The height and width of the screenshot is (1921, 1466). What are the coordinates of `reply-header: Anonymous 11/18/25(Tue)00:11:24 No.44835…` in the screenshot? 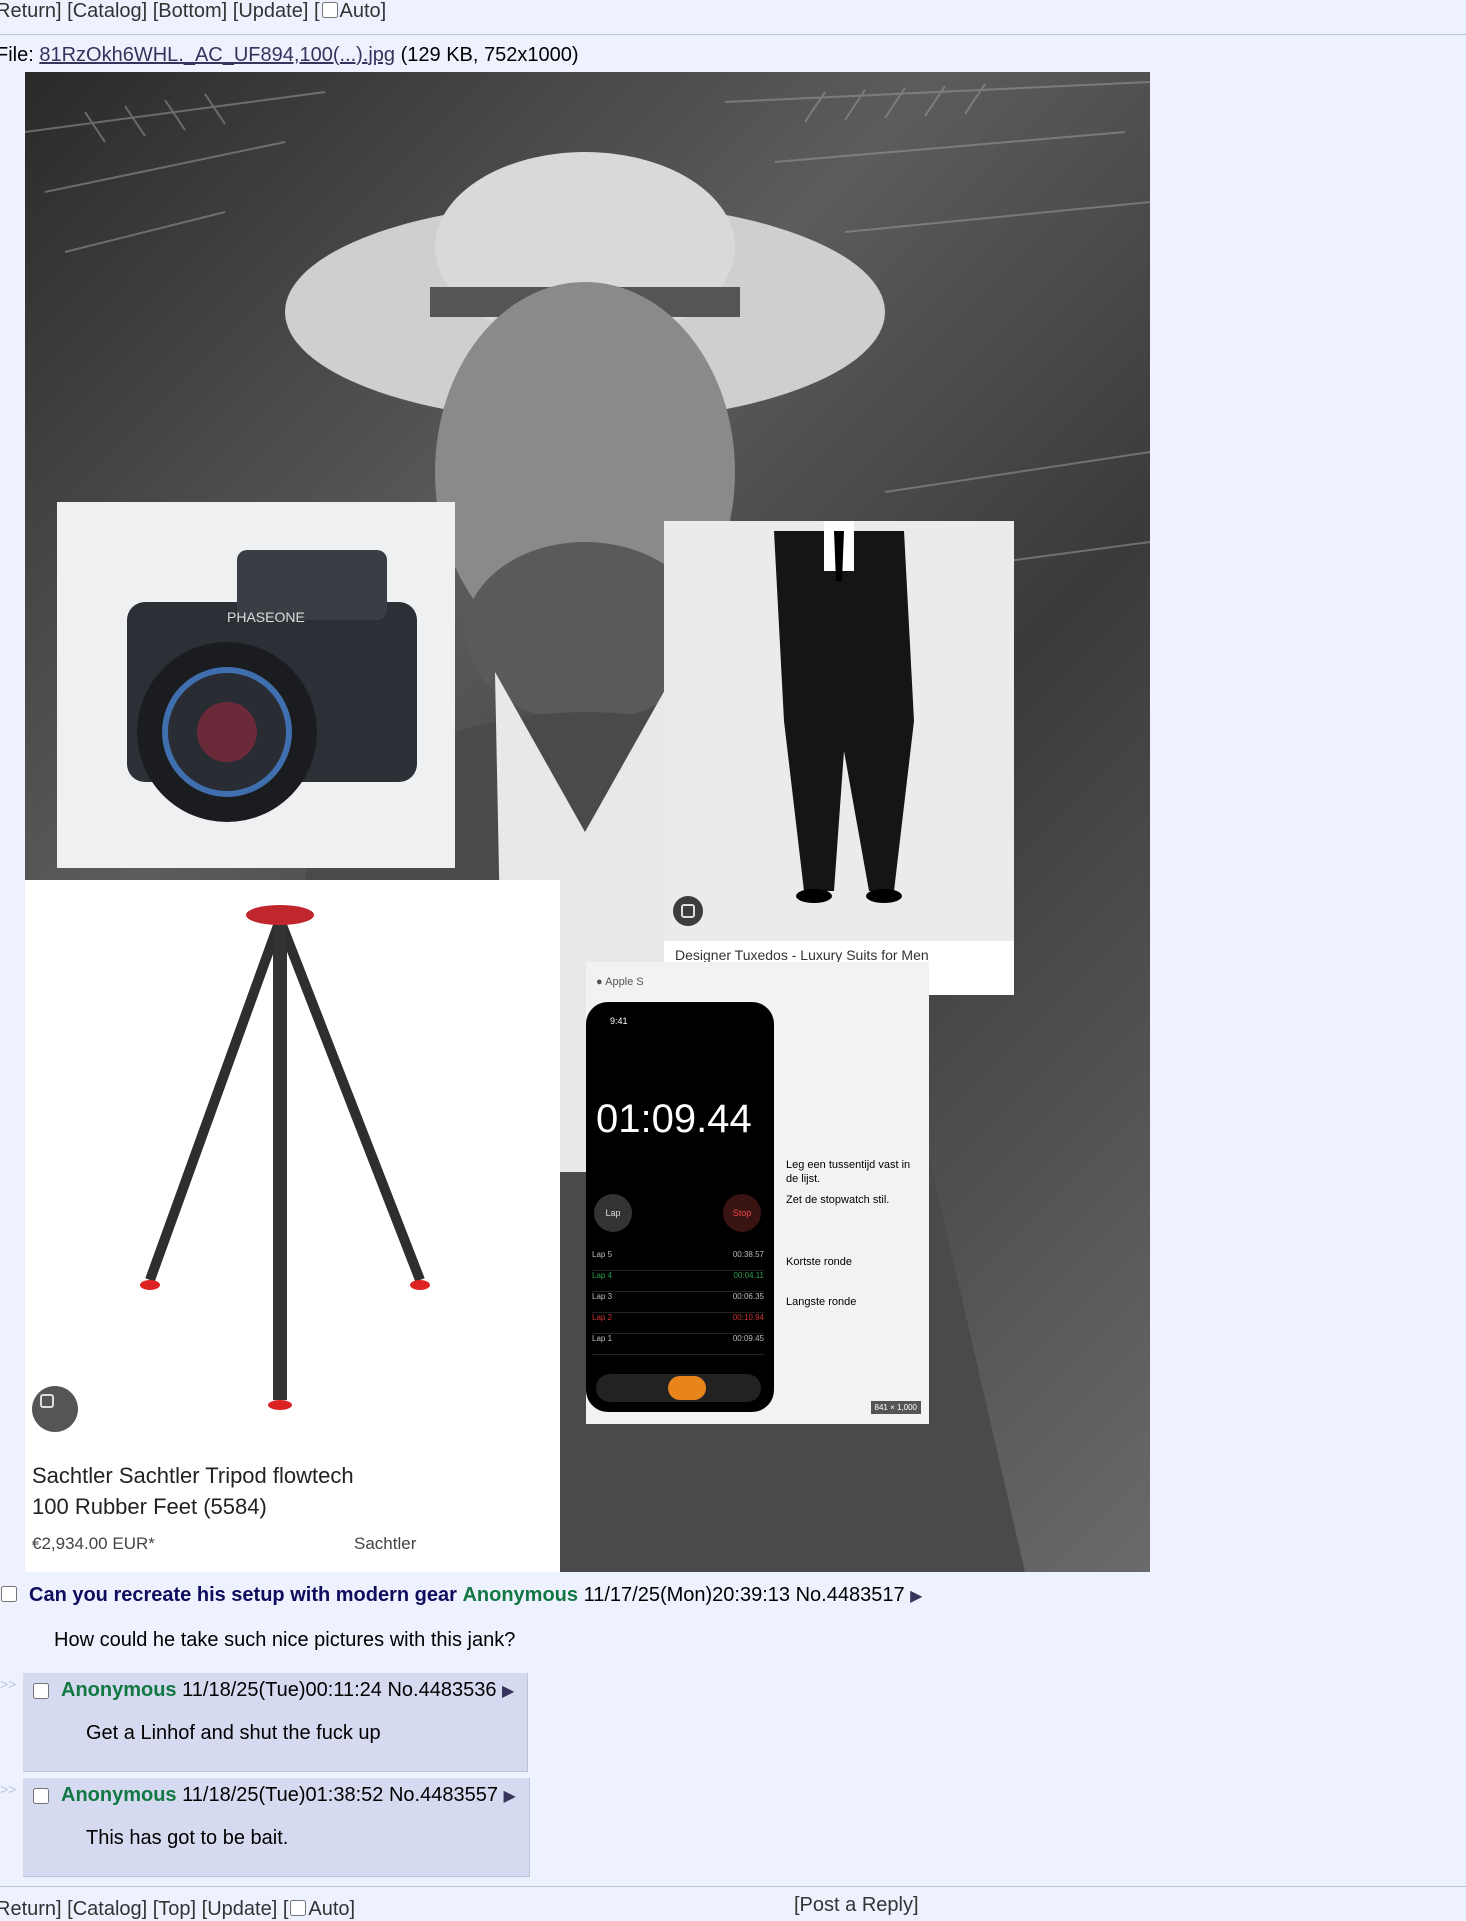 It's located at (287, 1690).